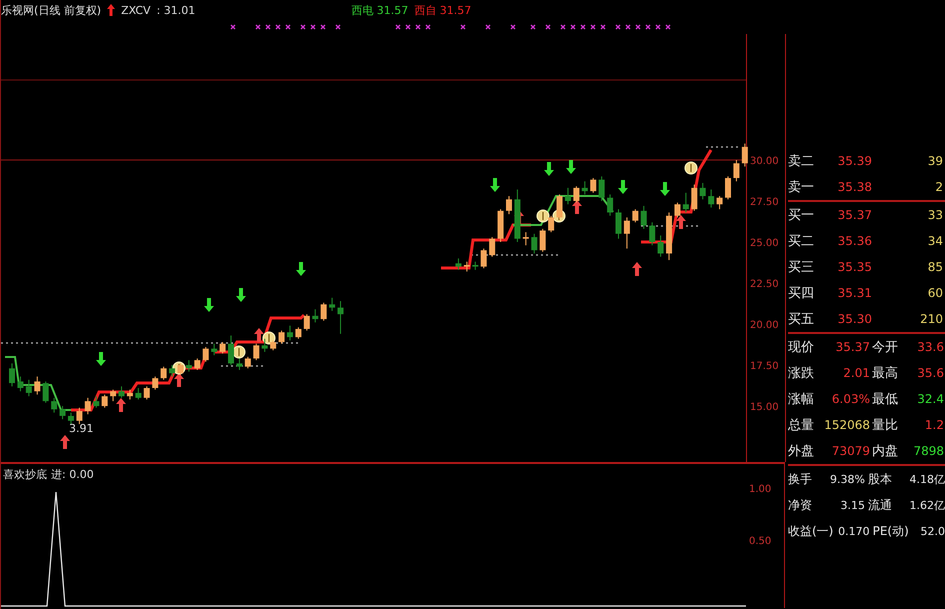 The width and height of the screenshot is (945, 609). What do you see at coordinates (801, 293) in the screenshot?
I see `quote-label: 买四` at bounding box center [801, 293].